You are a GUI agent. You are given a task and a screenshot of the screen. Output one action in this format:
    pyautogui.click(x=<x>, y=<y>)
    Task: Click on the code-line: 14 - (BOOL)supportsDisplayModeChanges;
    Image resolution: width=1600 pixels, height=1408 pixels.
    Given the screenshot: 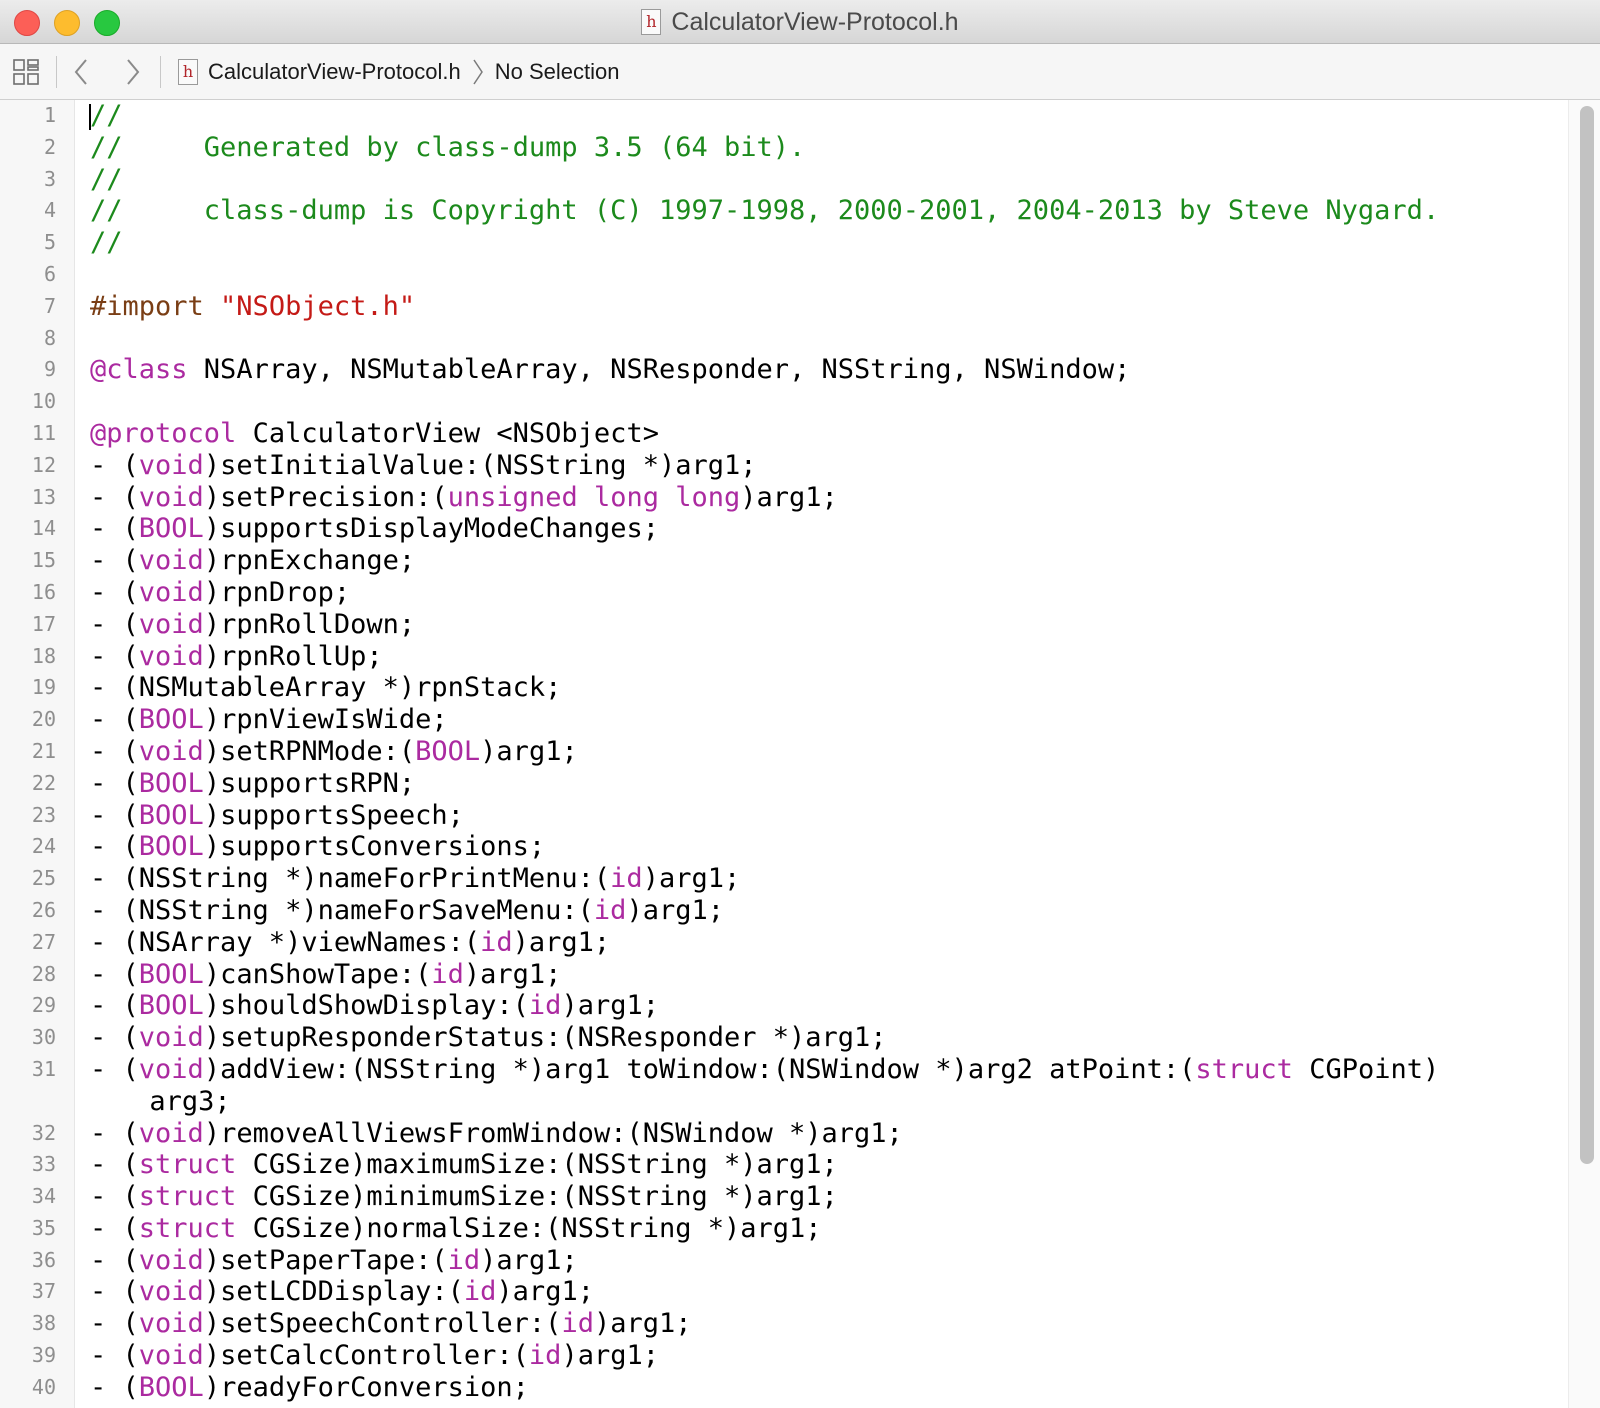 What is the action you would take?
    pyautogui.click(x=770, y=529)
    